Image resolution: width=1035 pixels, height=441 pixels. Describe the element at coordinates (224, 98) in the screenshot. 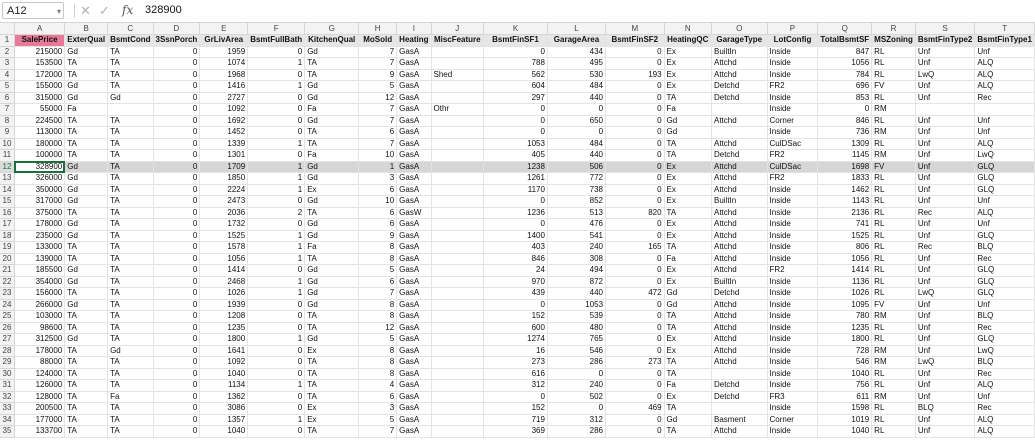

I see `cell: 2727` at that location.